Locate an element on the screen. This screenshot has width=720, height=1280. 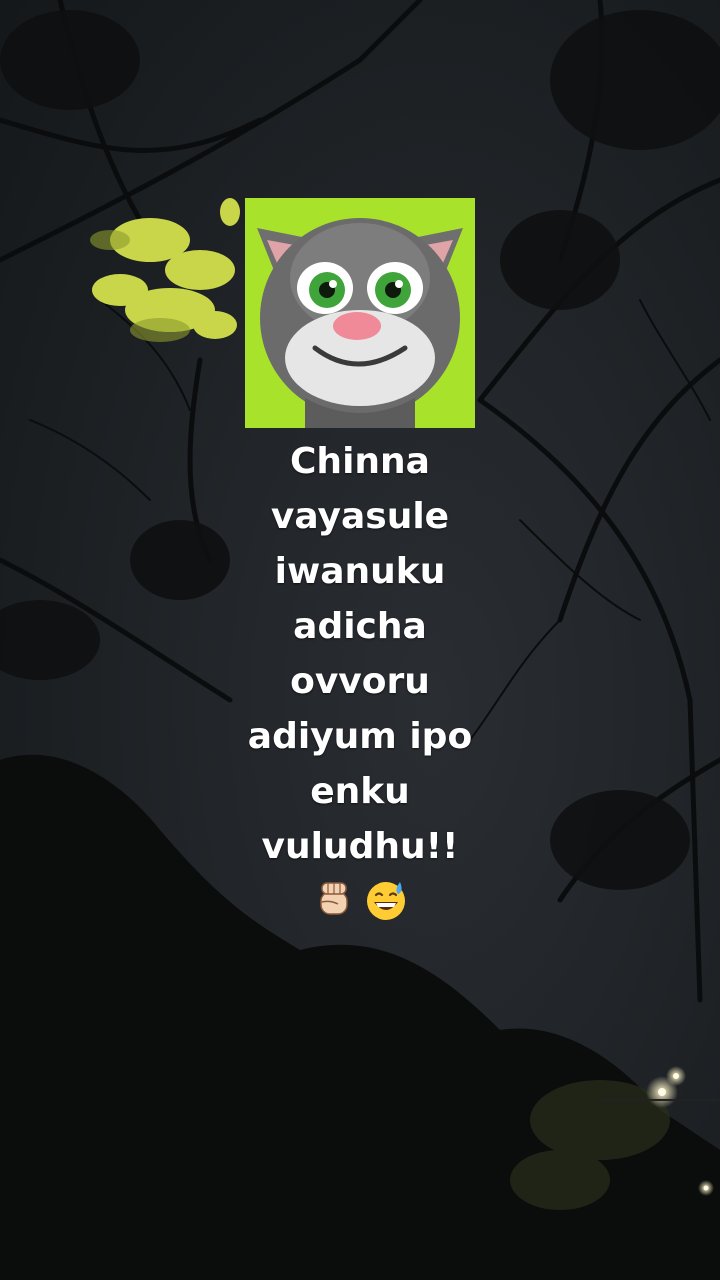
caption-line: vayasule is located at coordinates (360, 516).